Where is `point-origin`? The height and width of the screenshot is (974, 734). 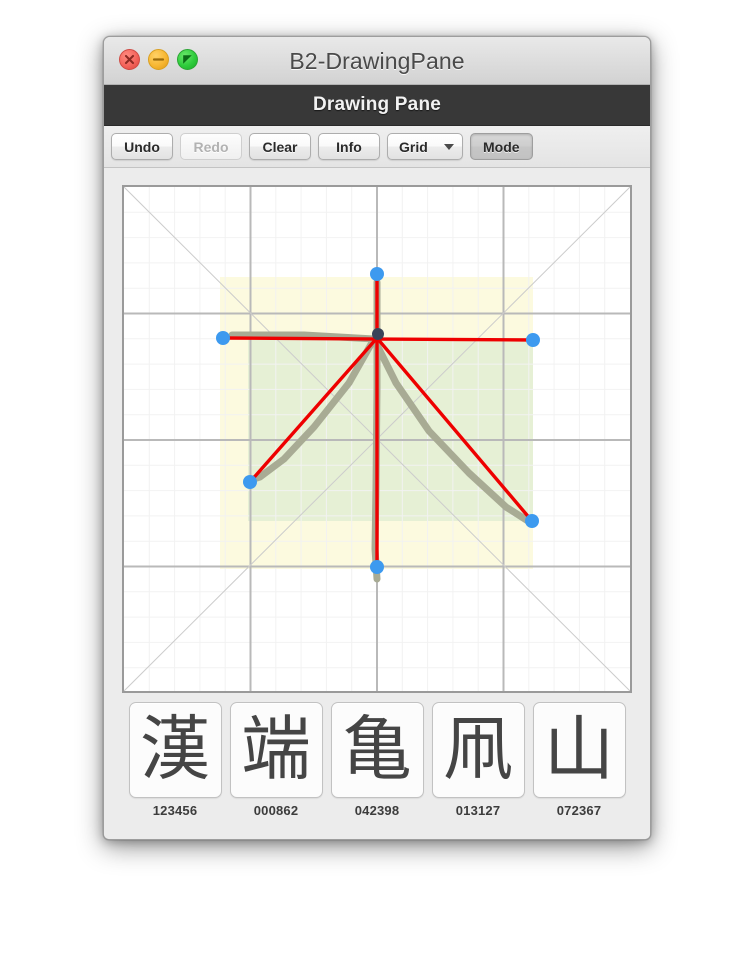 point-origin is located at coordinates (378, 334).